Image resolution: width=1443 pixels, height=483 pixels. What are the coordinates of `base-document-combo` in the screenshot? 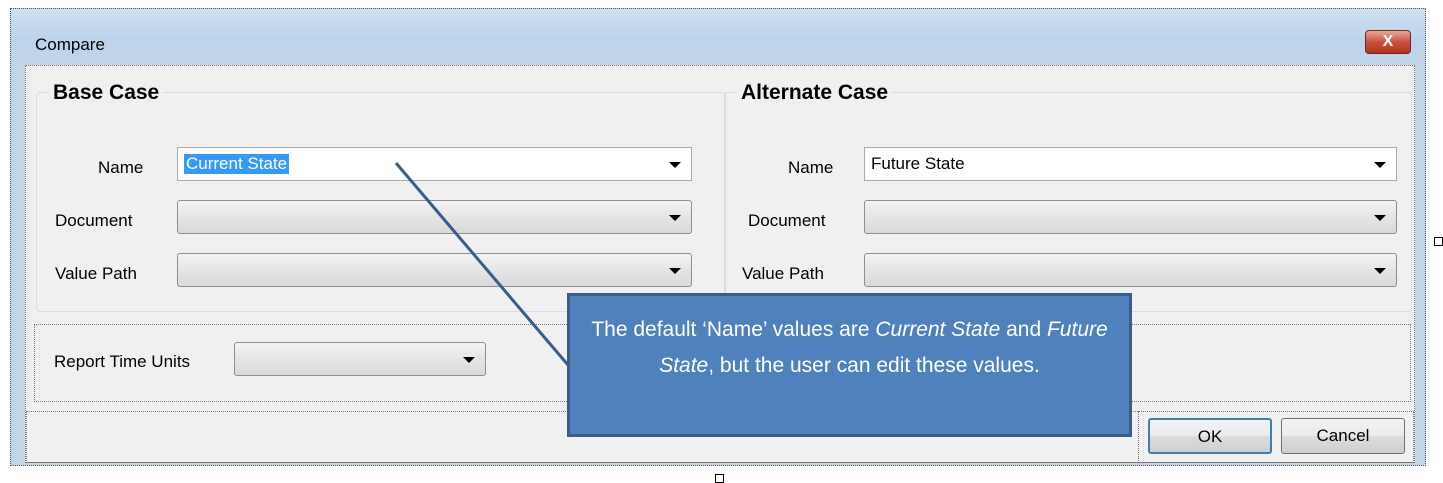 It's located at (434, 217).